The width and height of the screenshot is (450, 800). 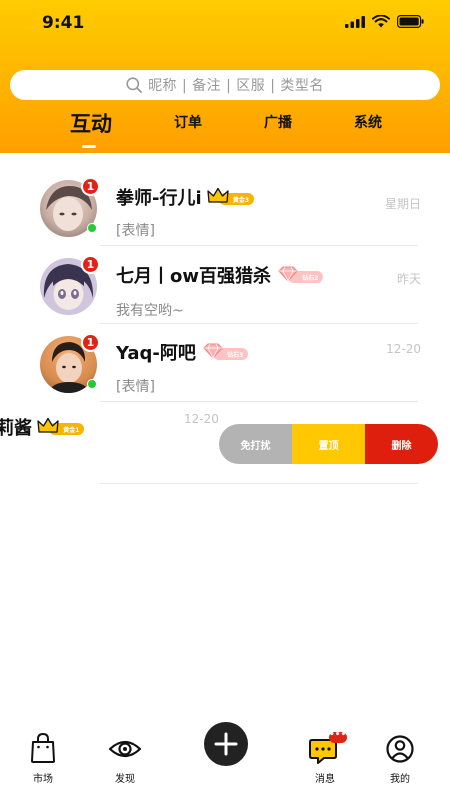 I want to click on conversation-row: 1 Yaq-阿吧 钻石3 12-20 [表情], so click(x=225, y=363).